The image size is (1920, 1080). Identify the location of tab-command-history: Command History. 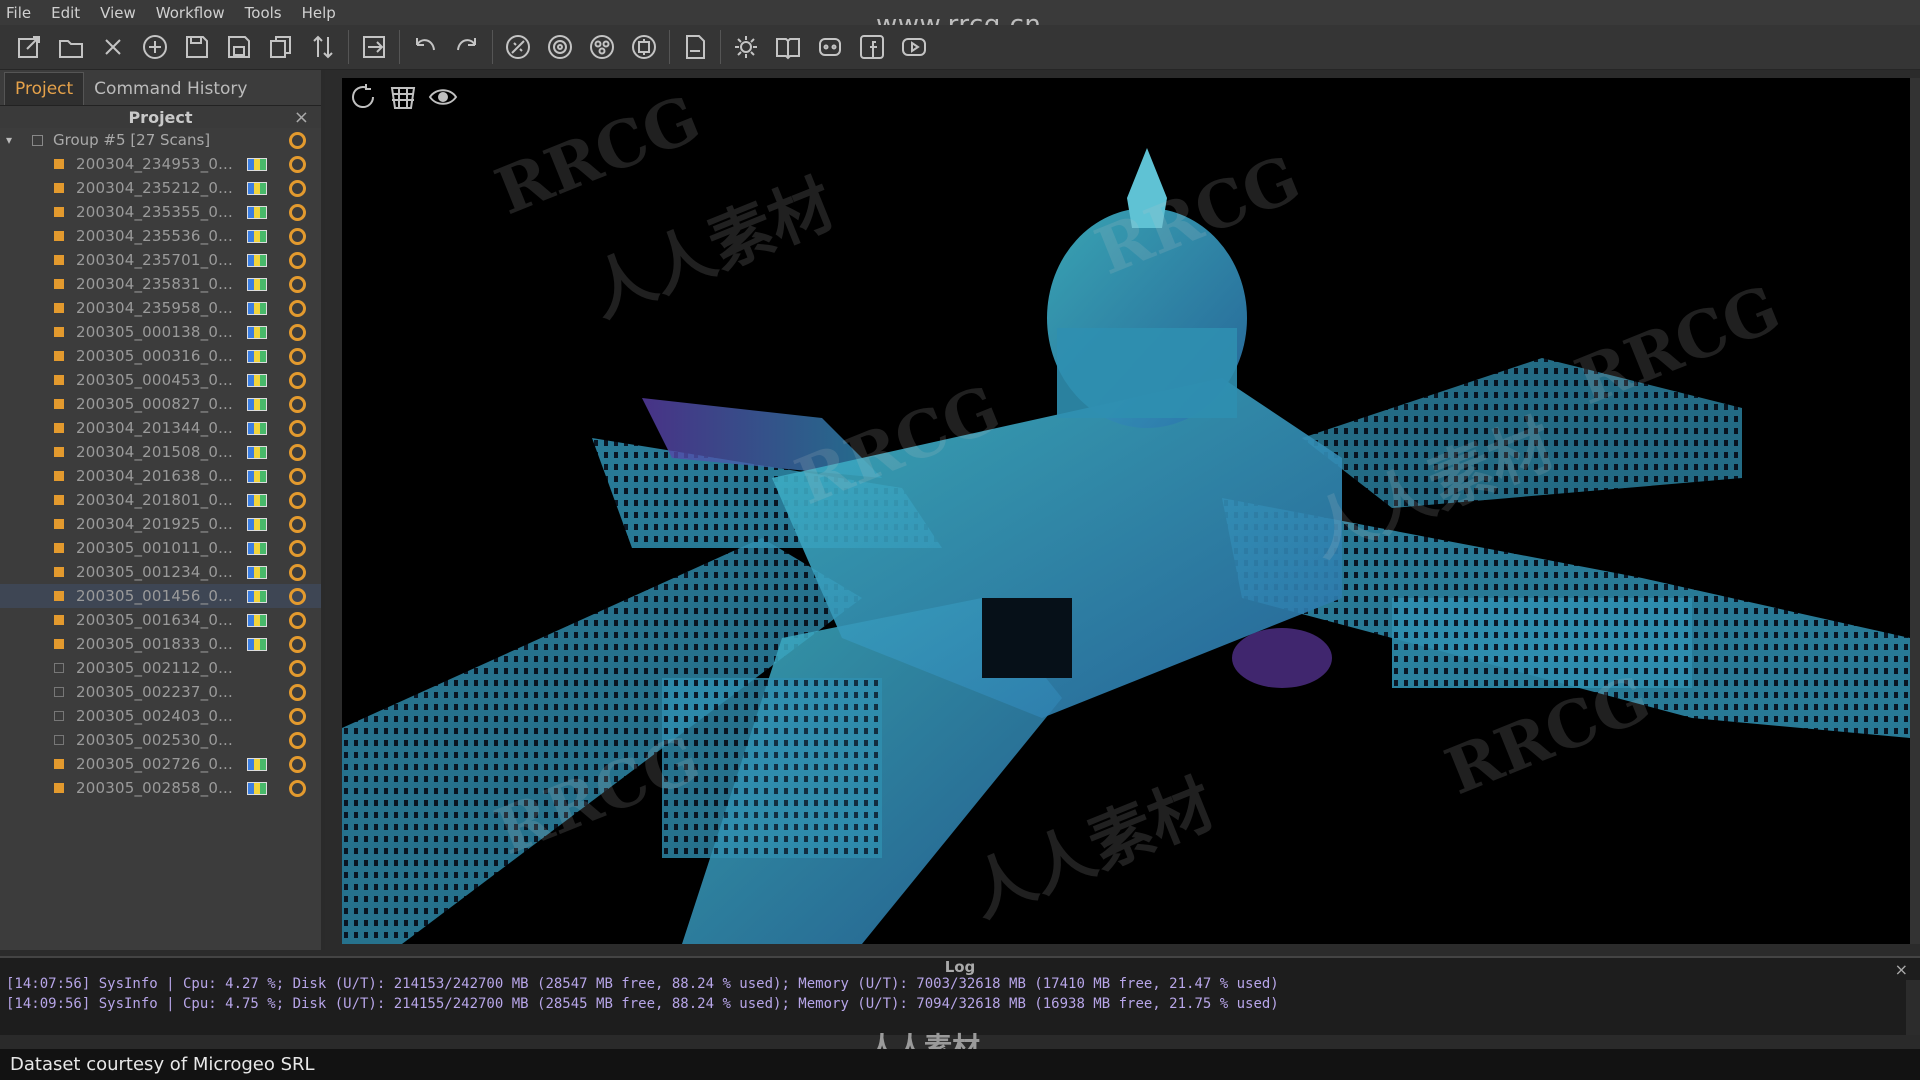
(170, 89).